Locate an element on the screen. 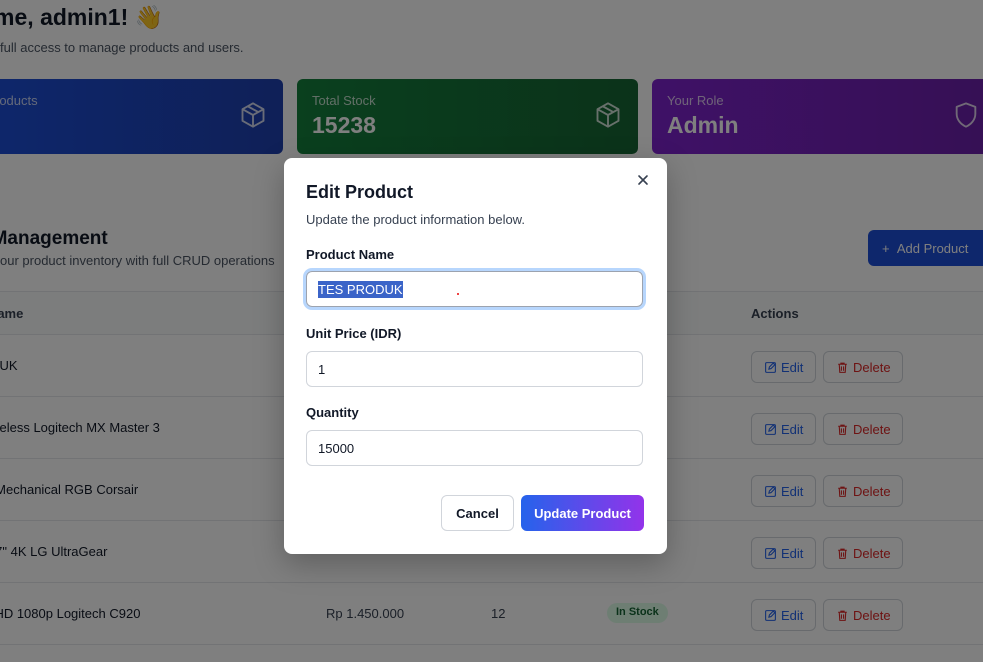 The image size is (983, 662). unit-price-input is located at coordinates (474, 369).